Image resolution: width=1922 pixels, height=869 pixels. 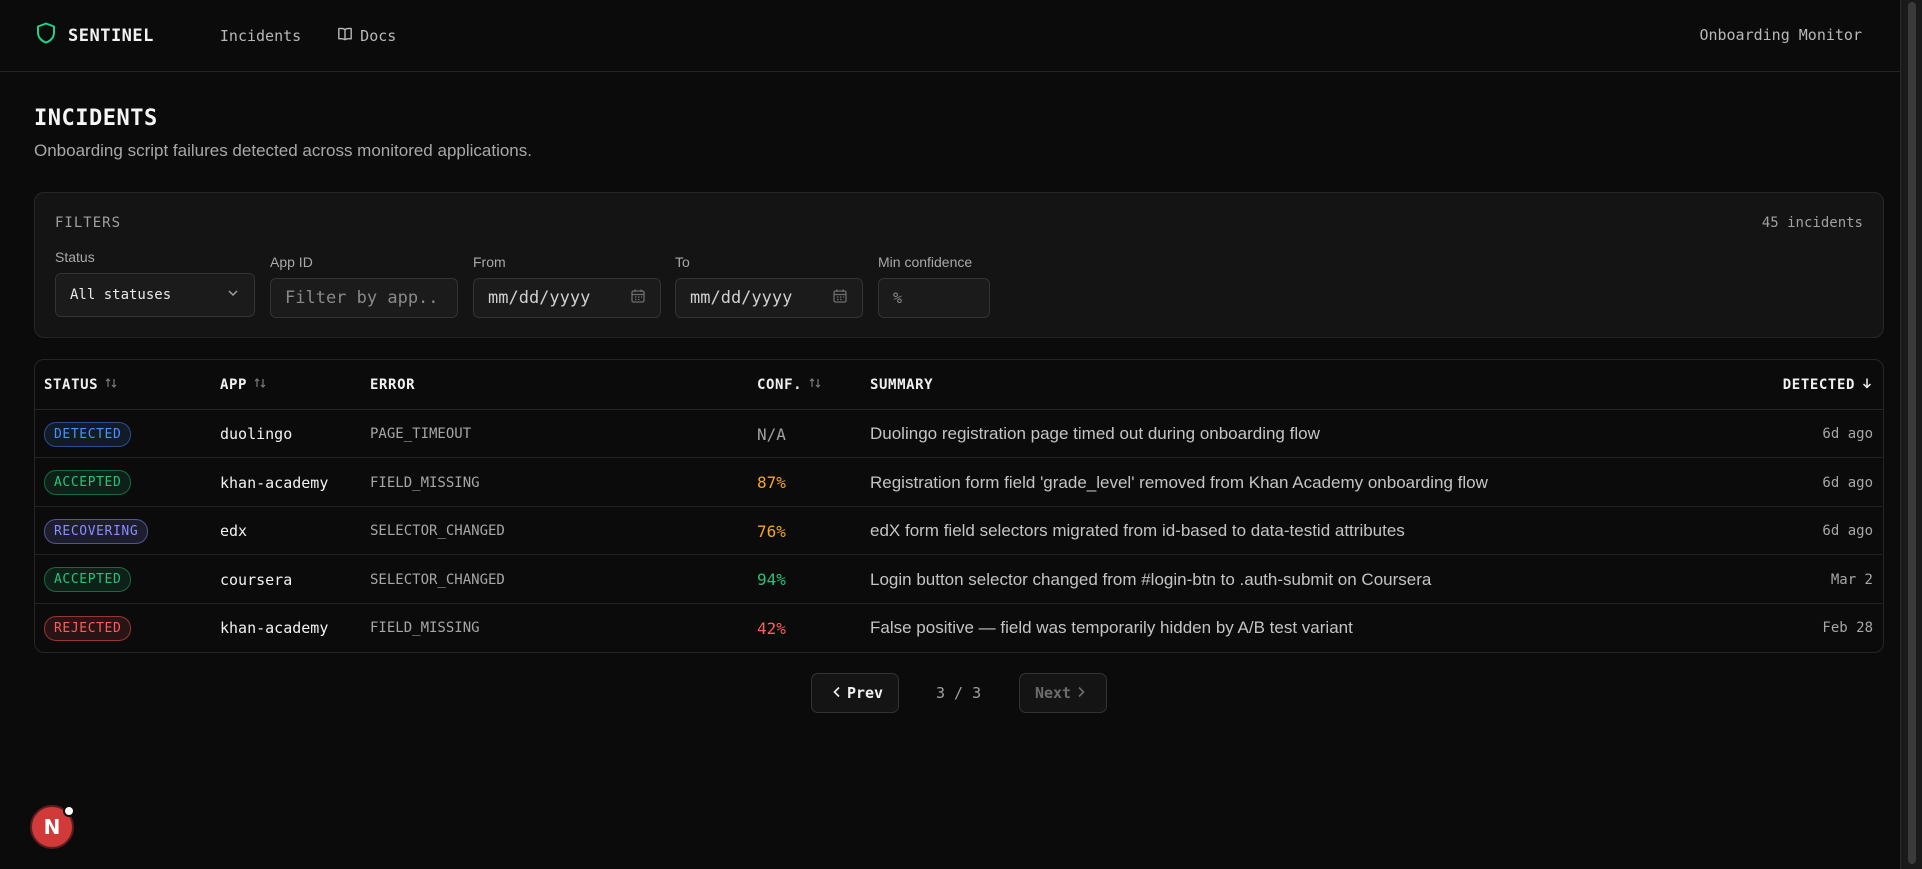 What do you see at coordinates (121, 295) in the screenshot?
I see `status-select-value: All statuses` at bounding box center [121, 295].